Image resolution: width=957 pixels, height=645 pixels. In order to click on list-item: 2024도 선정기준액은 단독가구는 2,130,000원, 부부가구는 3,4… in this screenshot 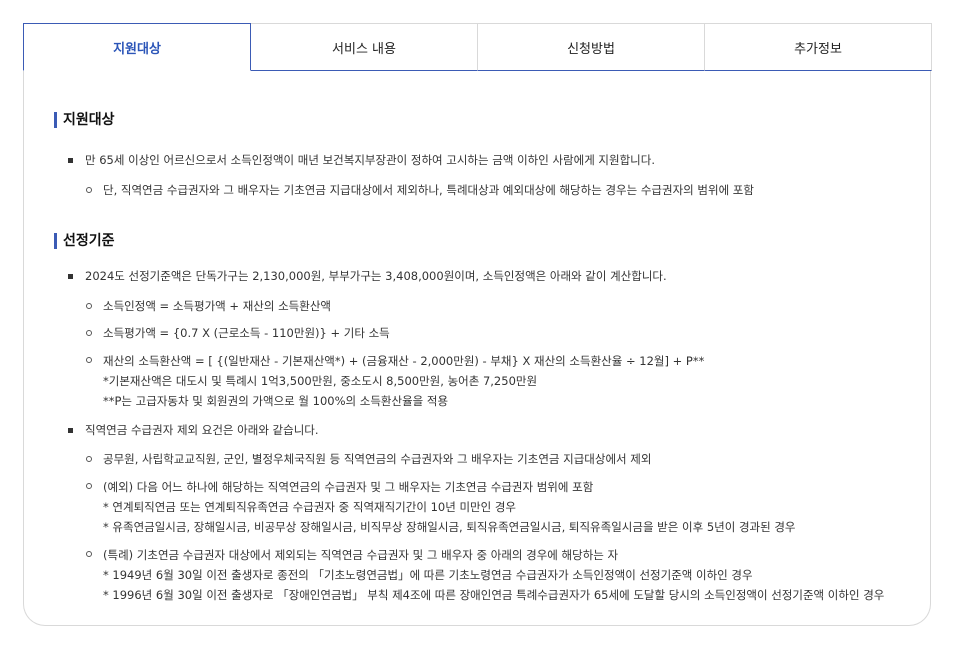, I will do `click(484, 276)`.